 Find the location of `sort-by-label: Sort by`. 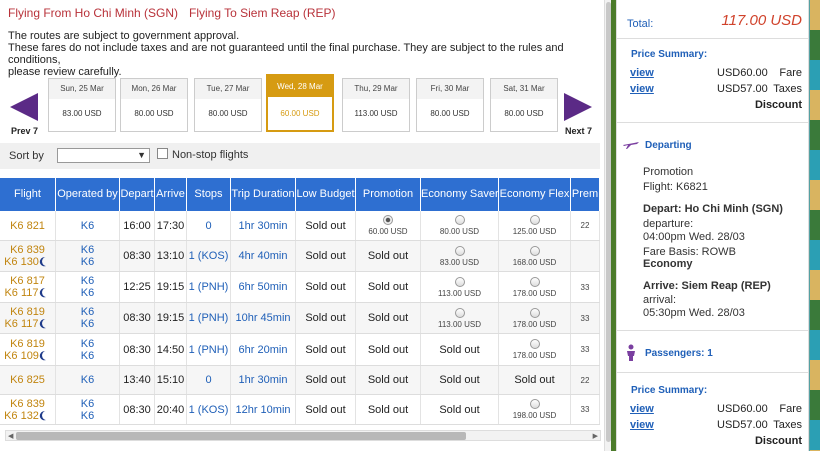

sort-by-label: Sort by is located at coordinates (26, 156).